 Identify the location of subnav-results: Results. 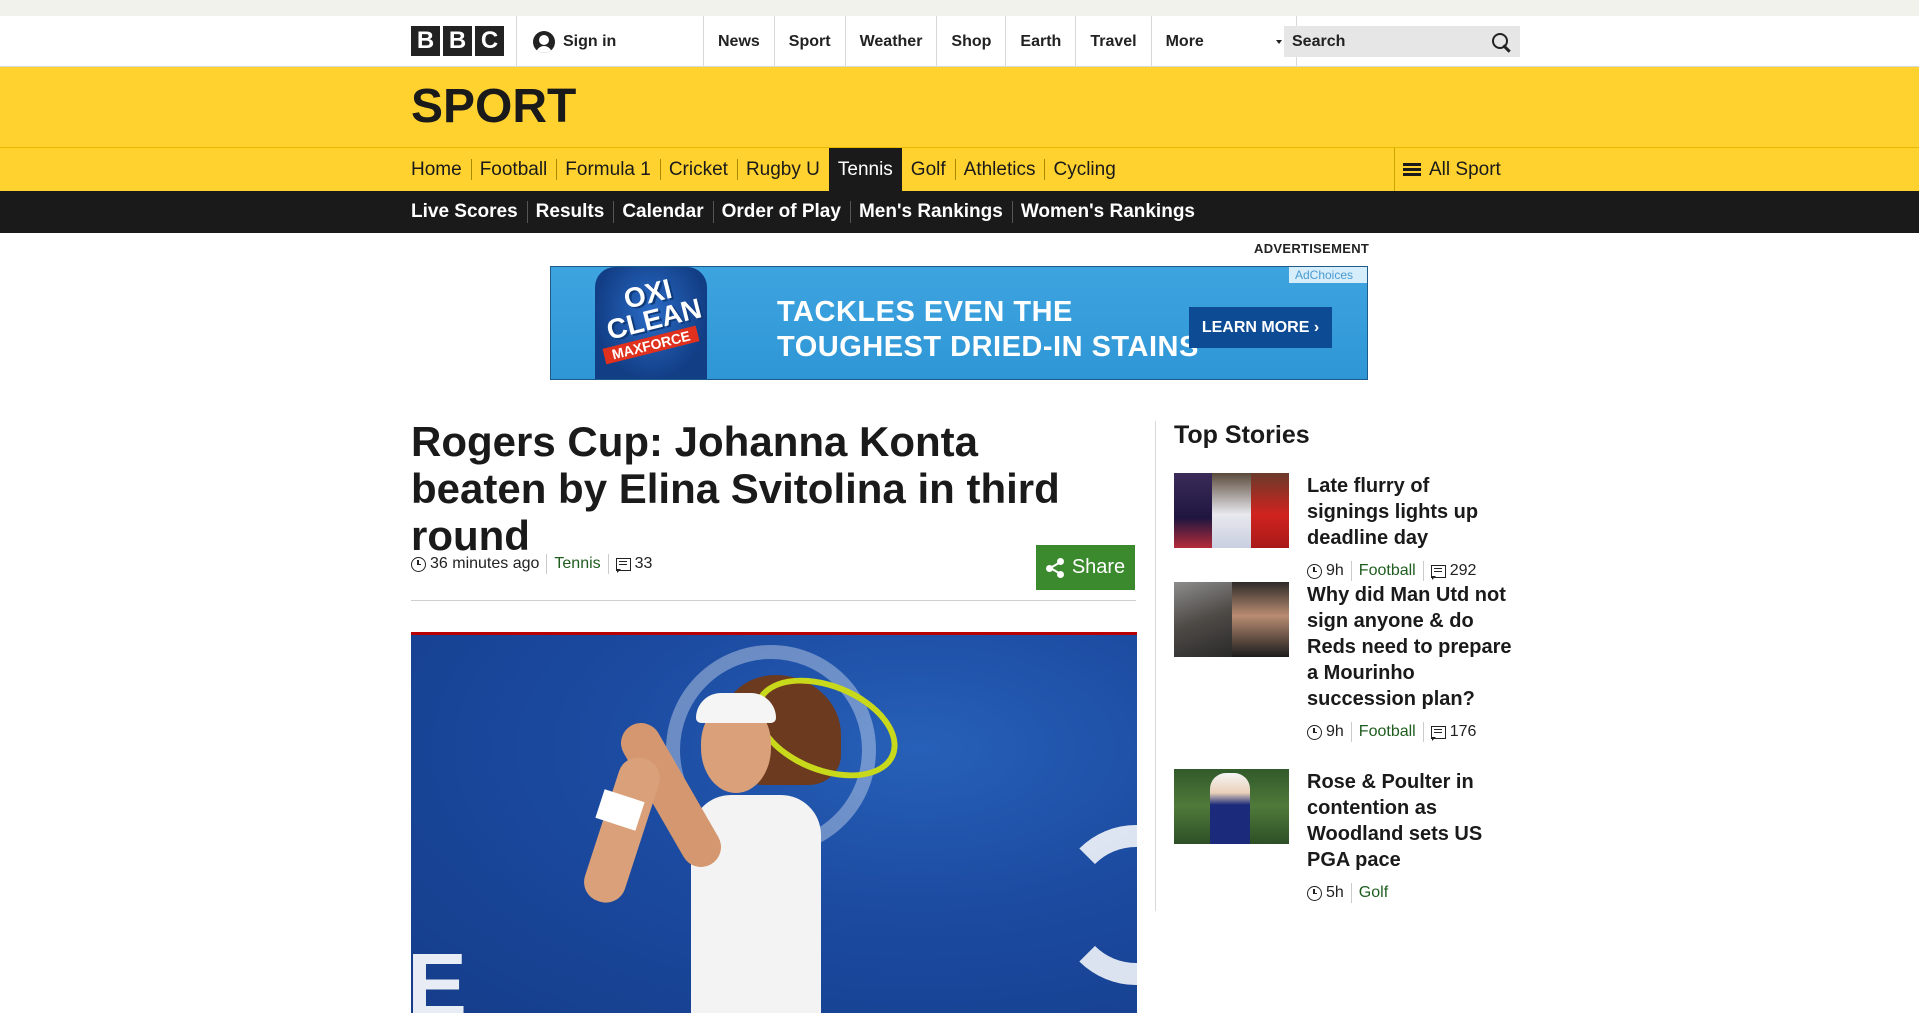
(570, 212).